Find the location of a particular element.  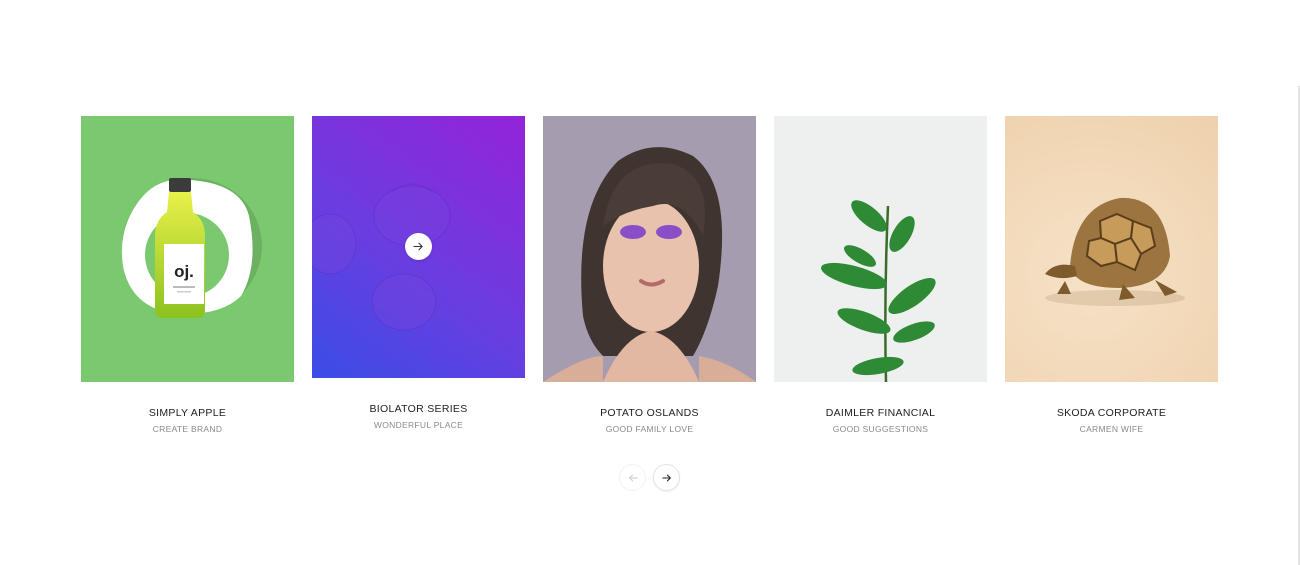

arrow-left-icon is located at coordinates (633, 477).